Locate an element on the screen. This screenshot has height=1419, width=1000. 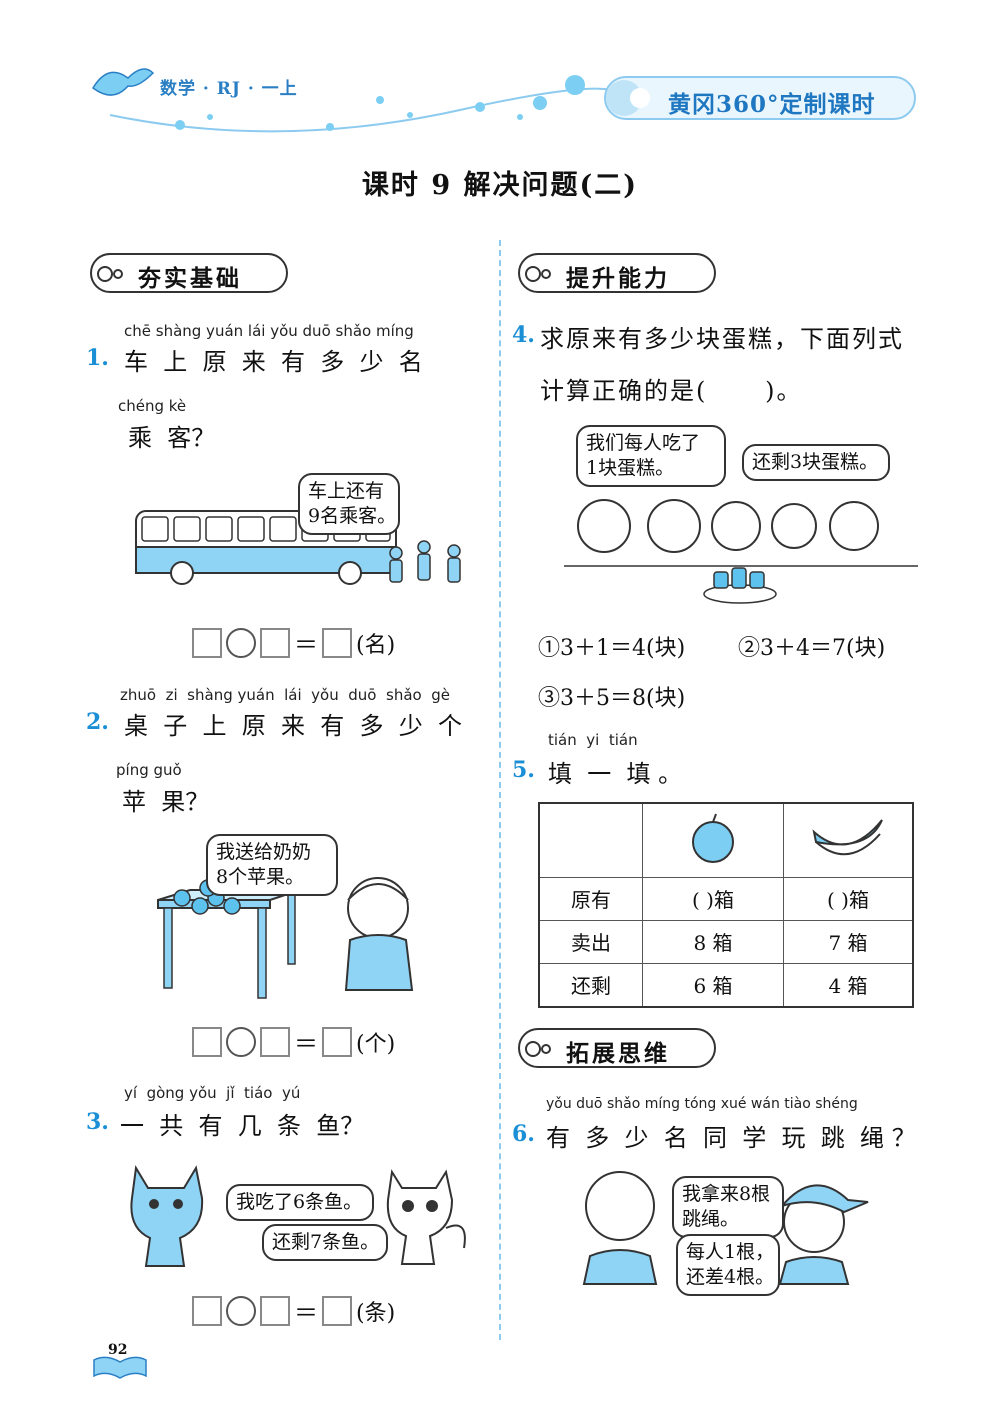
q6-speech-bubble-1: 我拿来8根 跳绳。 is located at coordinates (728, 1207).